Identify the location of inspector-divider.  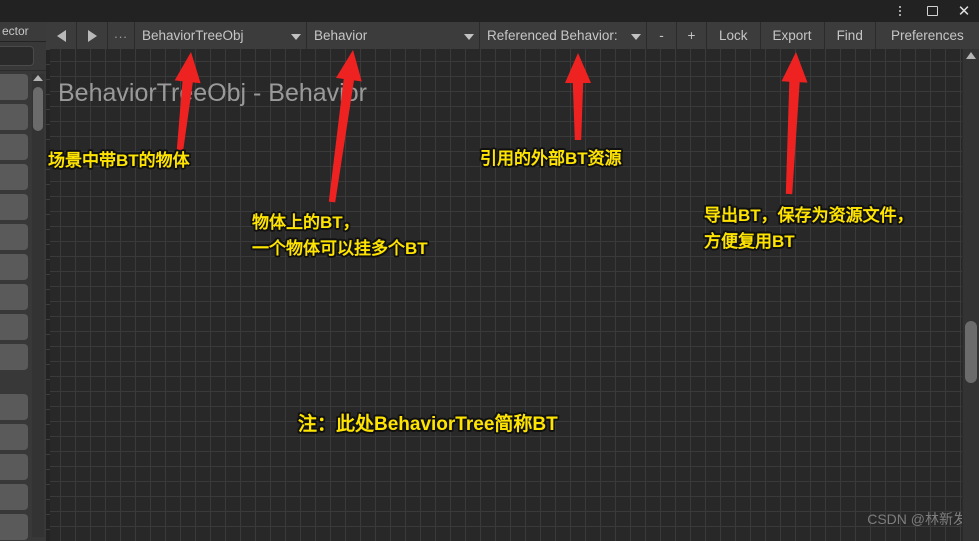
(23, 70).